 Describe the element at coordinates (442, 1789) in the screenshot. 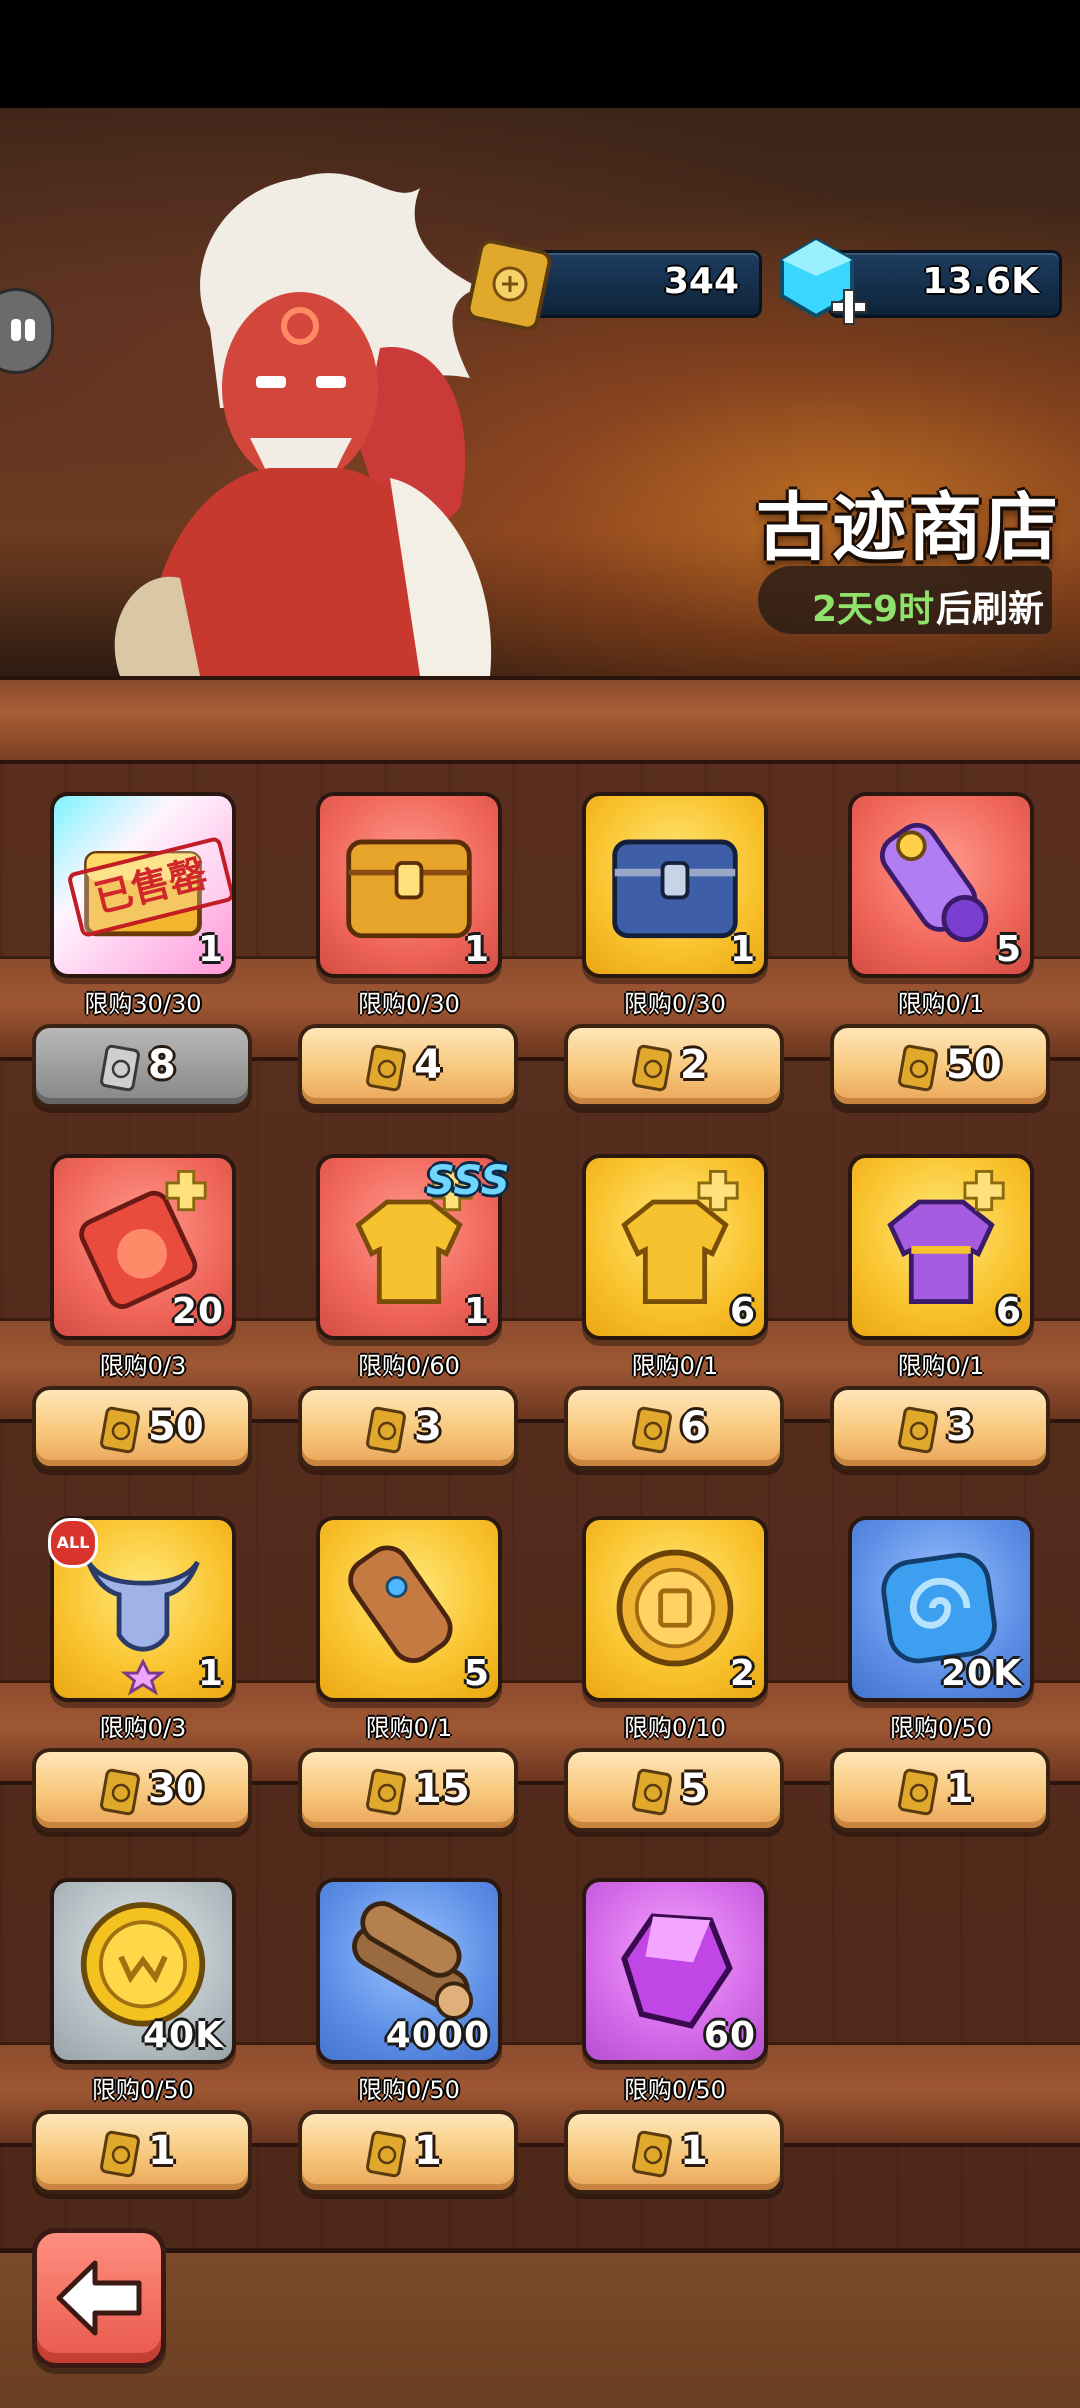

I see `price-value: 15` at that location.